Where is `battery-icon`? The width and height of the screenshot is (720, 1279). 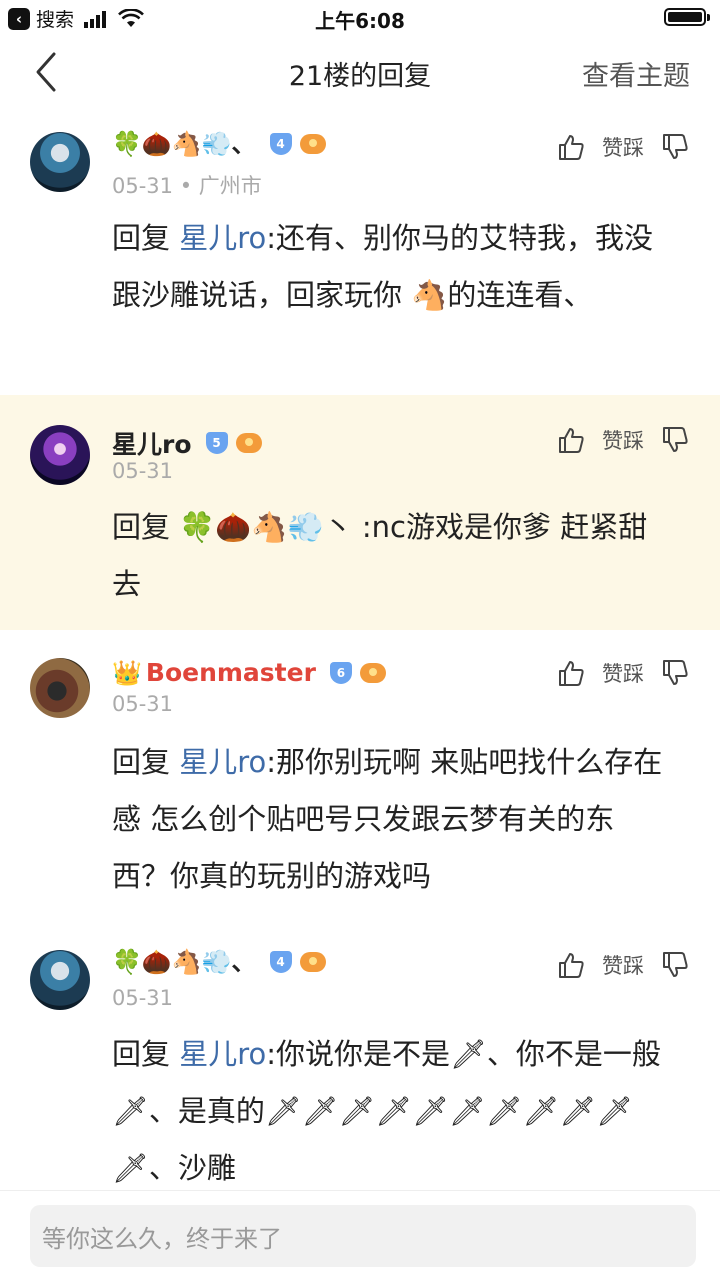 battery-icon is located at coordinates (687, 17).